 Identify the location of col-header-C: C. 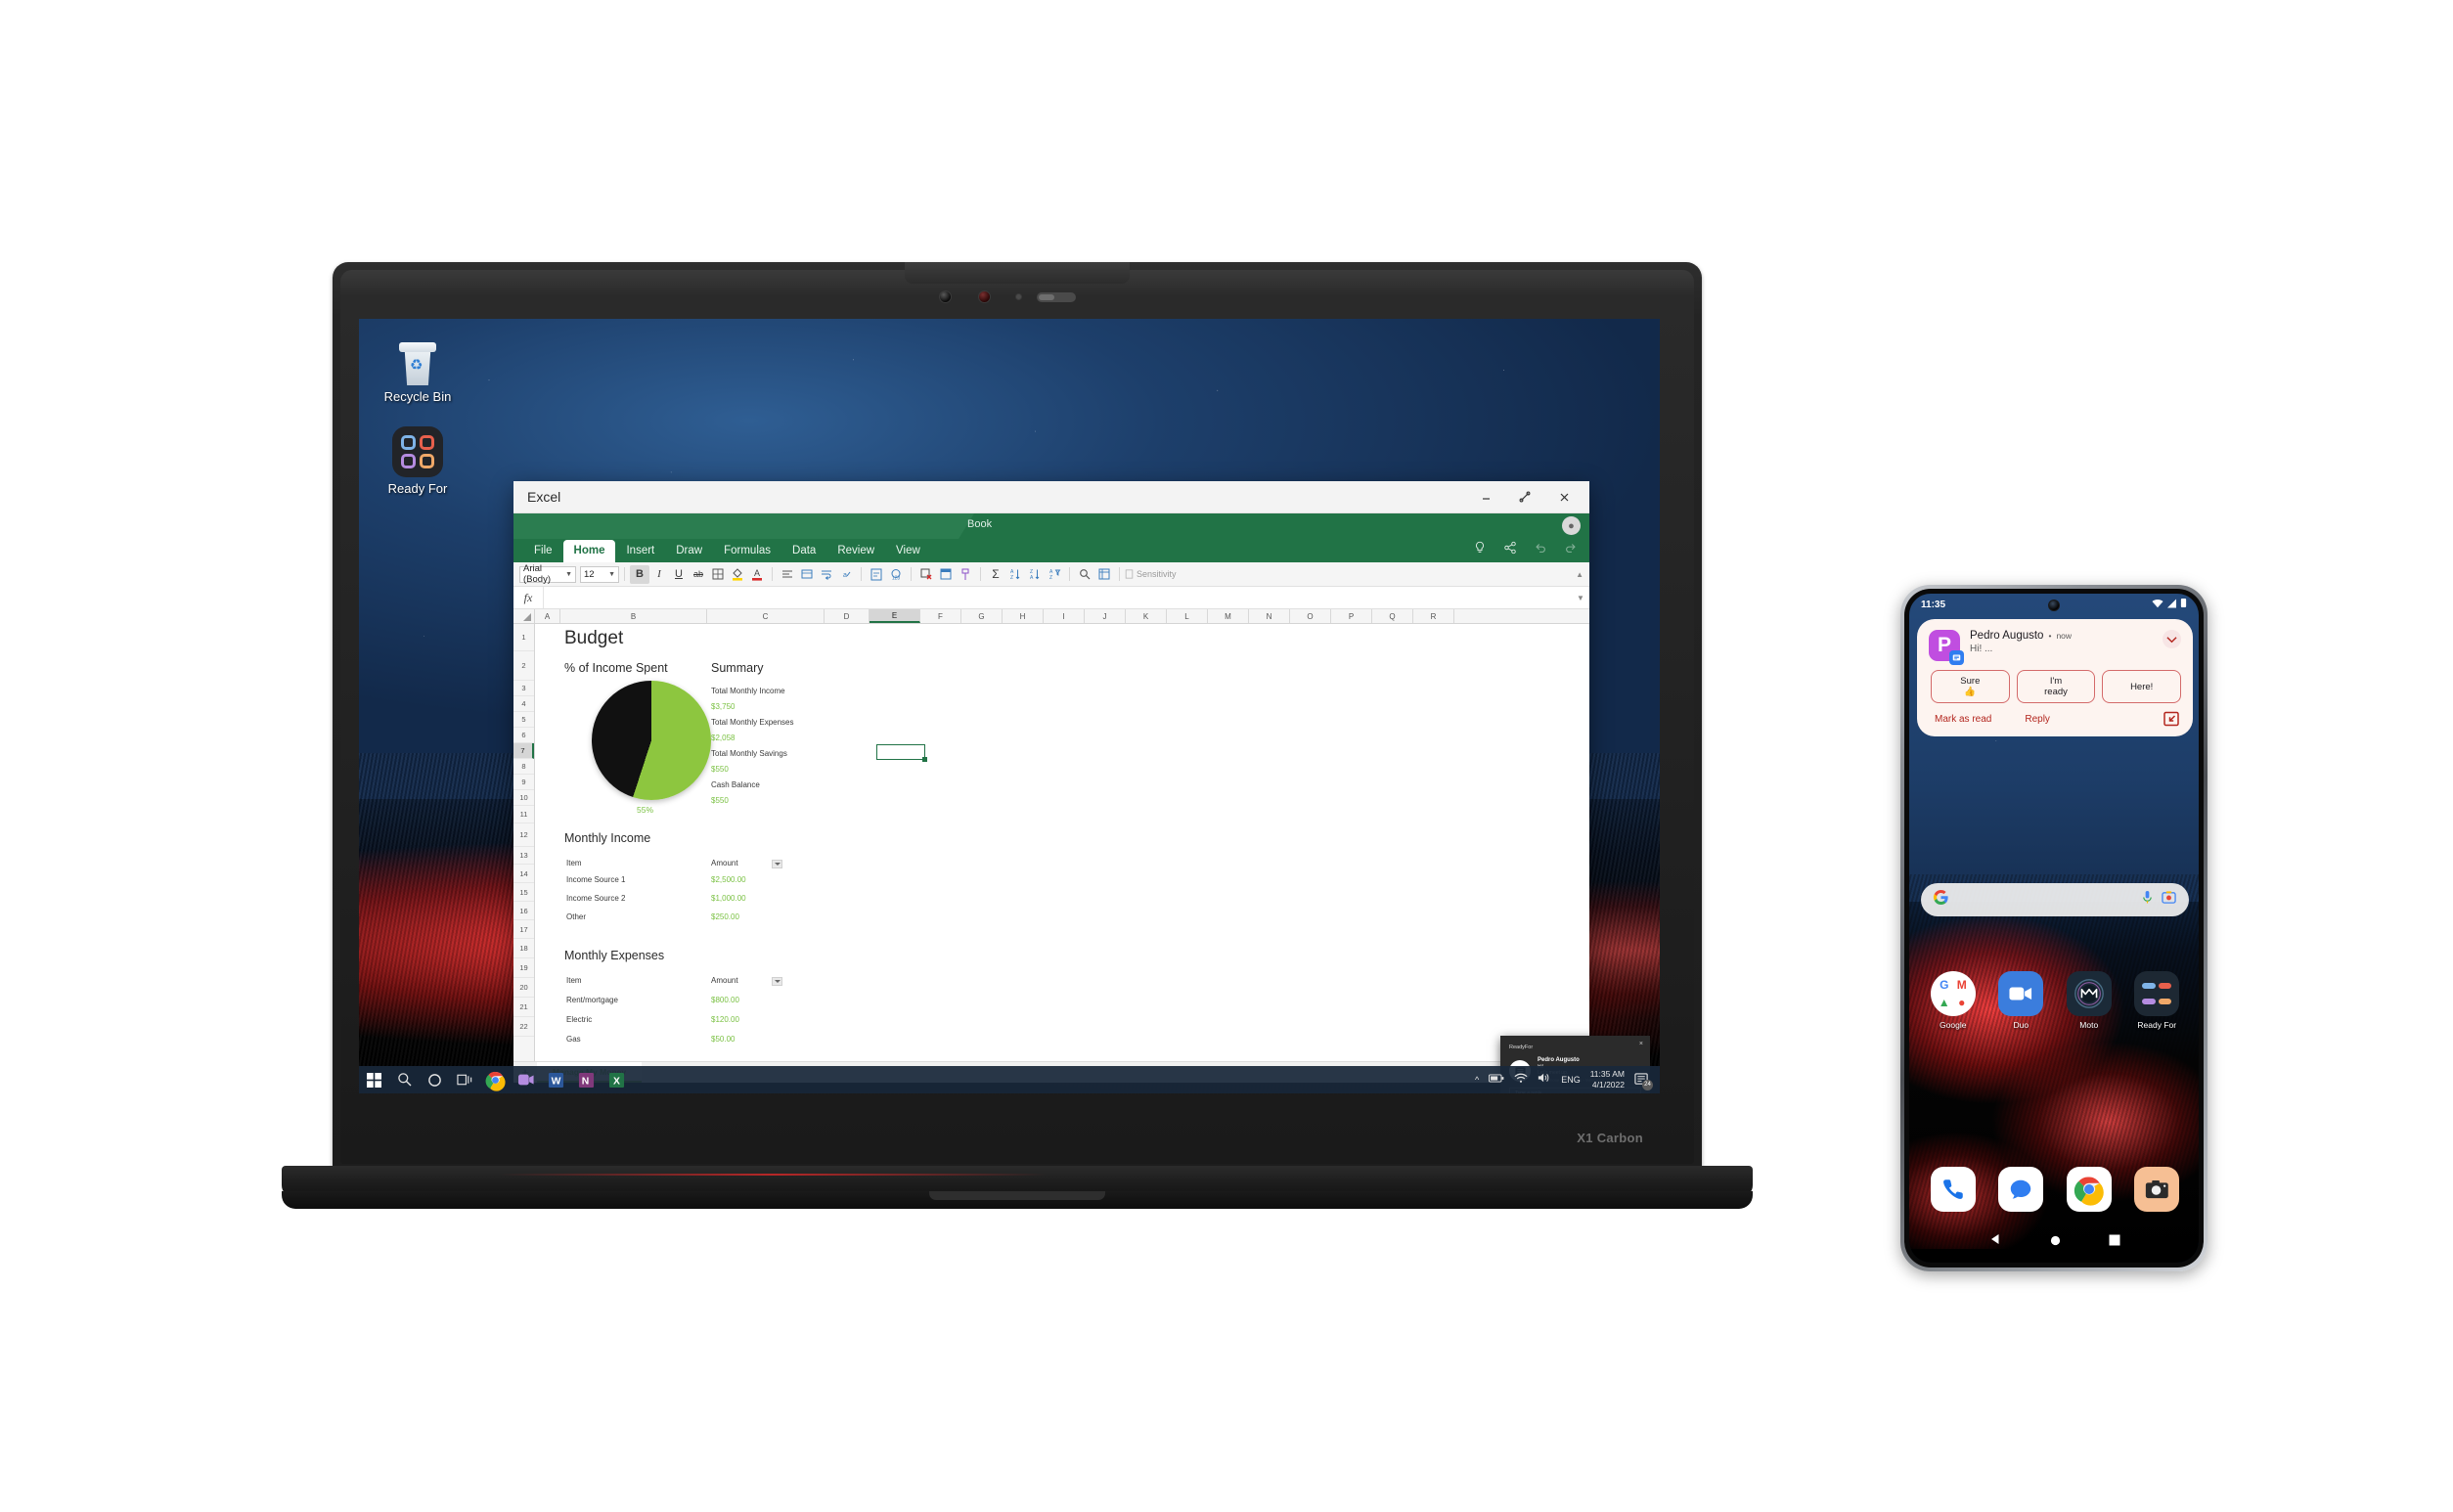
(766, 616).